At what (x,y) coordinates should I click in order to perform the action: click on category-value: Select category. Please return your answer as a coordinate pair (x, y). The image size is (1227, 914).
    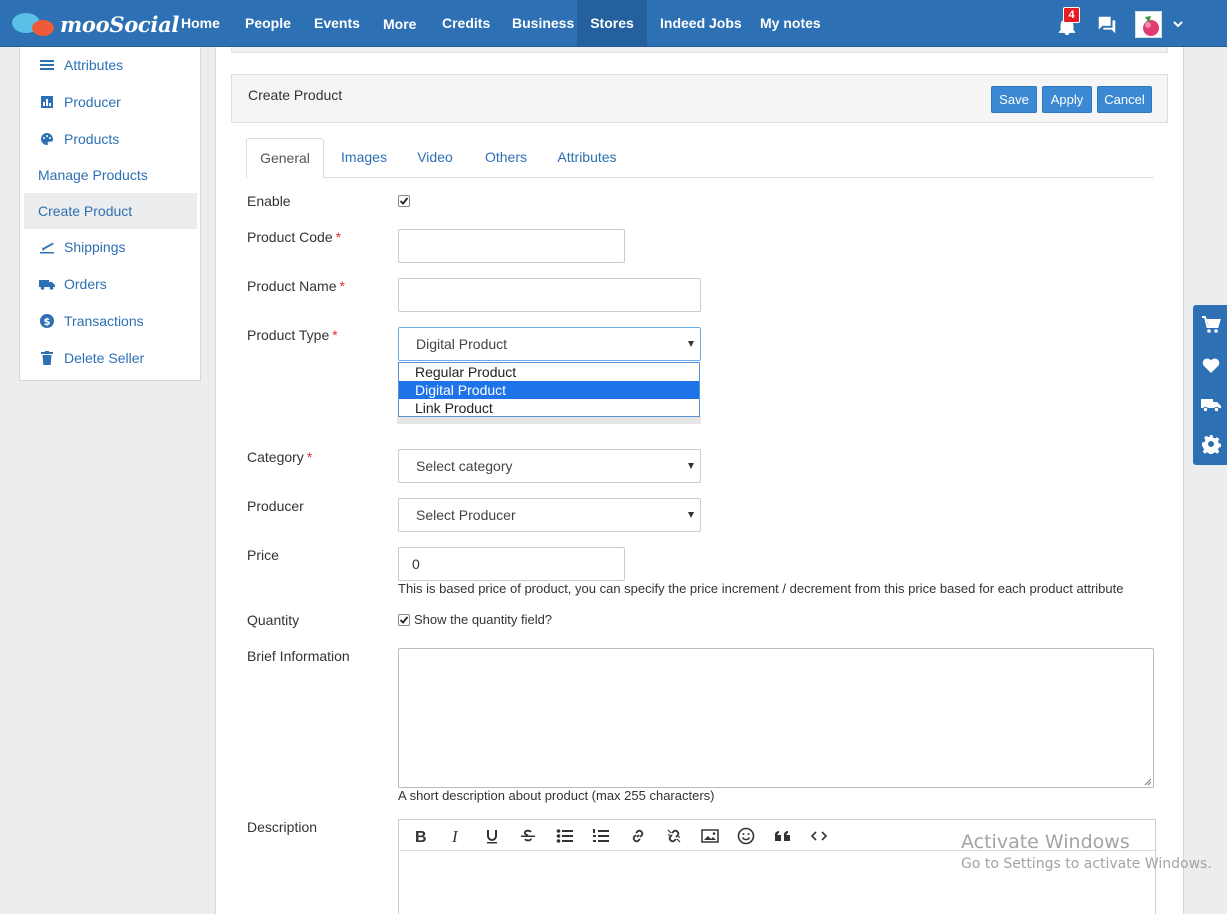
    Looking at the image, I should click on (464, 466).